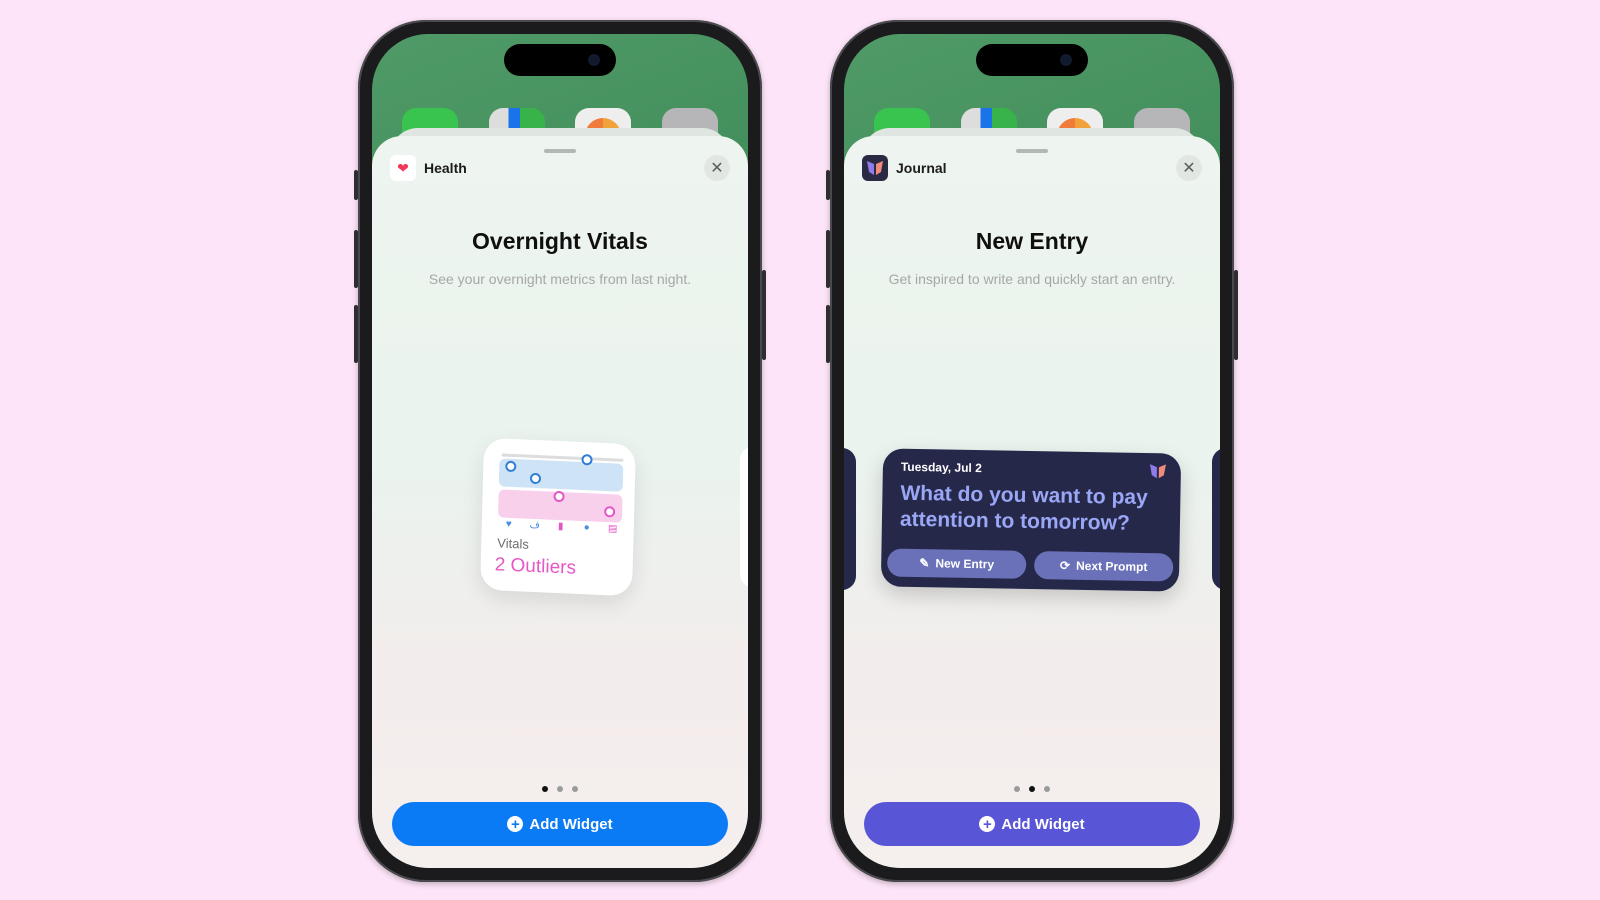  What do you see at coordinates (535, 566) in the screenshot?
I see `outliers-value: 2 Outliers` at bounding box center [535, 566].